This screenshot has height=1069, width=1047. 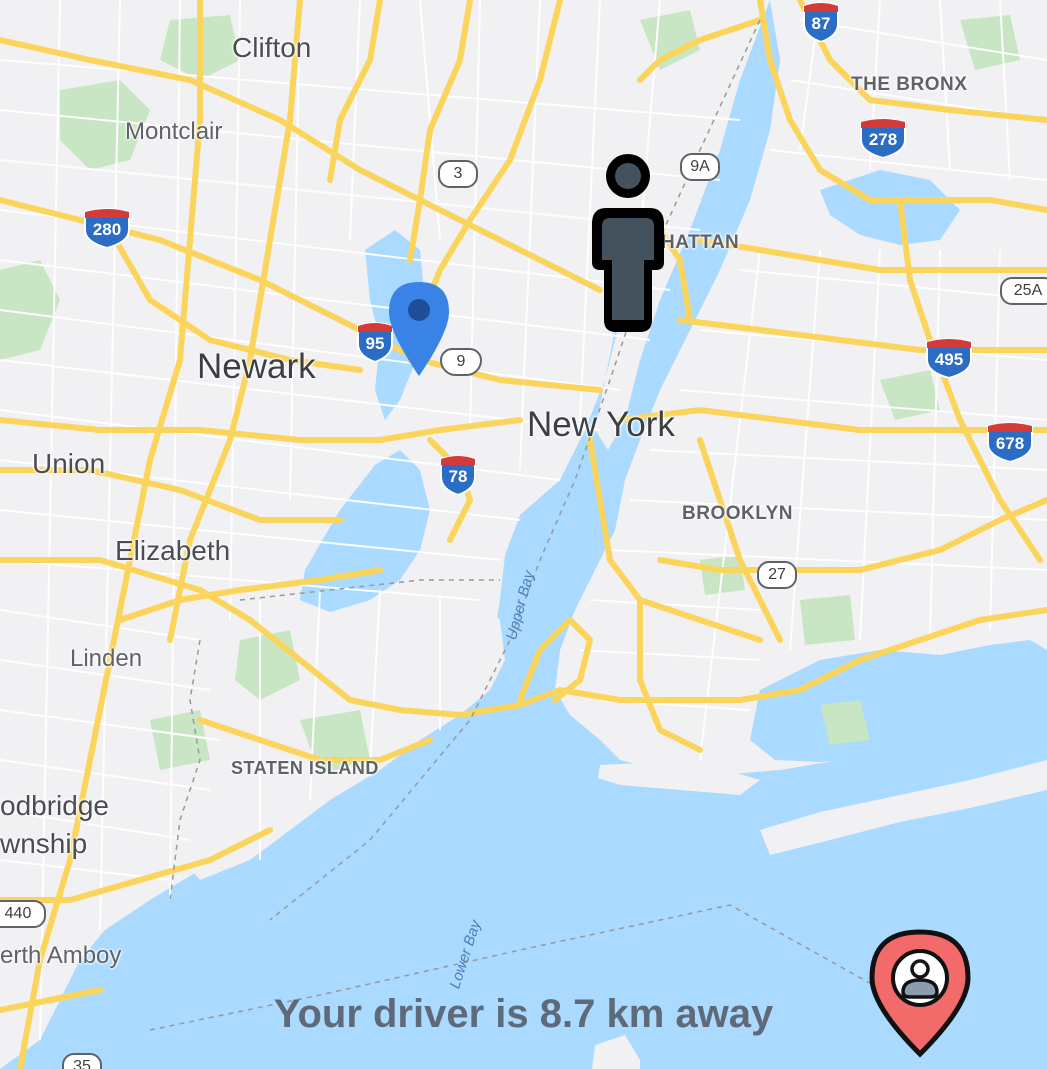 What do you see at coordinates (54, 805) in the screenshot?
I see `label-woodbridge-line1: odbridge` at bounding box center [54, 805].